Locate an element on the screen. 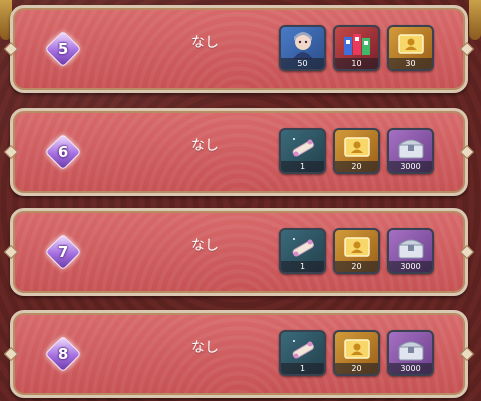 The image size is (481, 401). rank-gem-icon: 8 is located at coordinates (63, 354).